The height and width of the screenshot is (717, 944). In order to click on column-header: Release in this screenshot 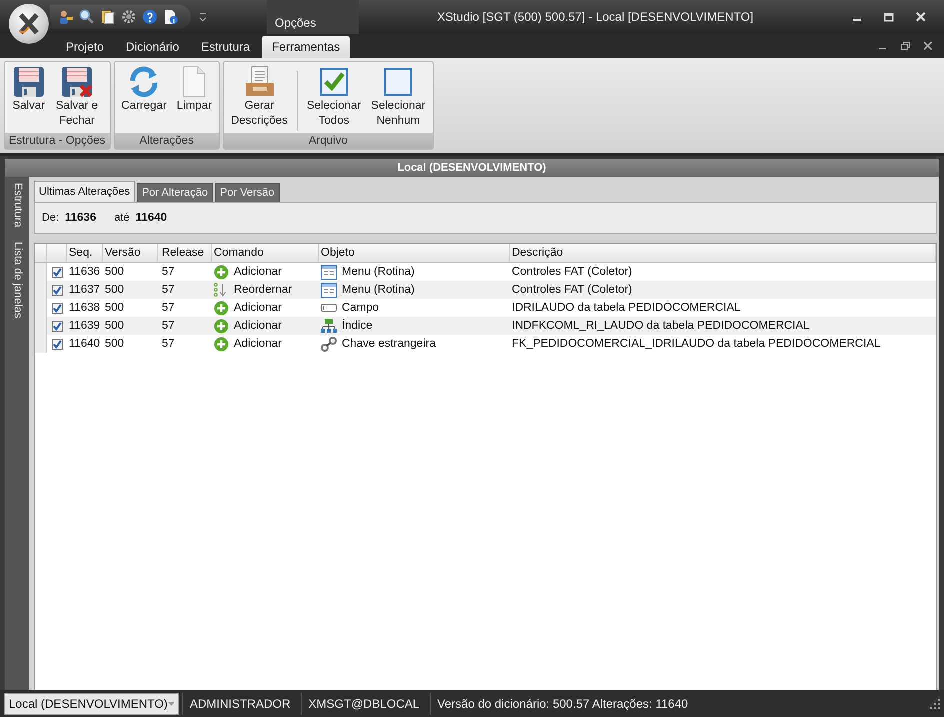, I will do `click(185, 253)`.